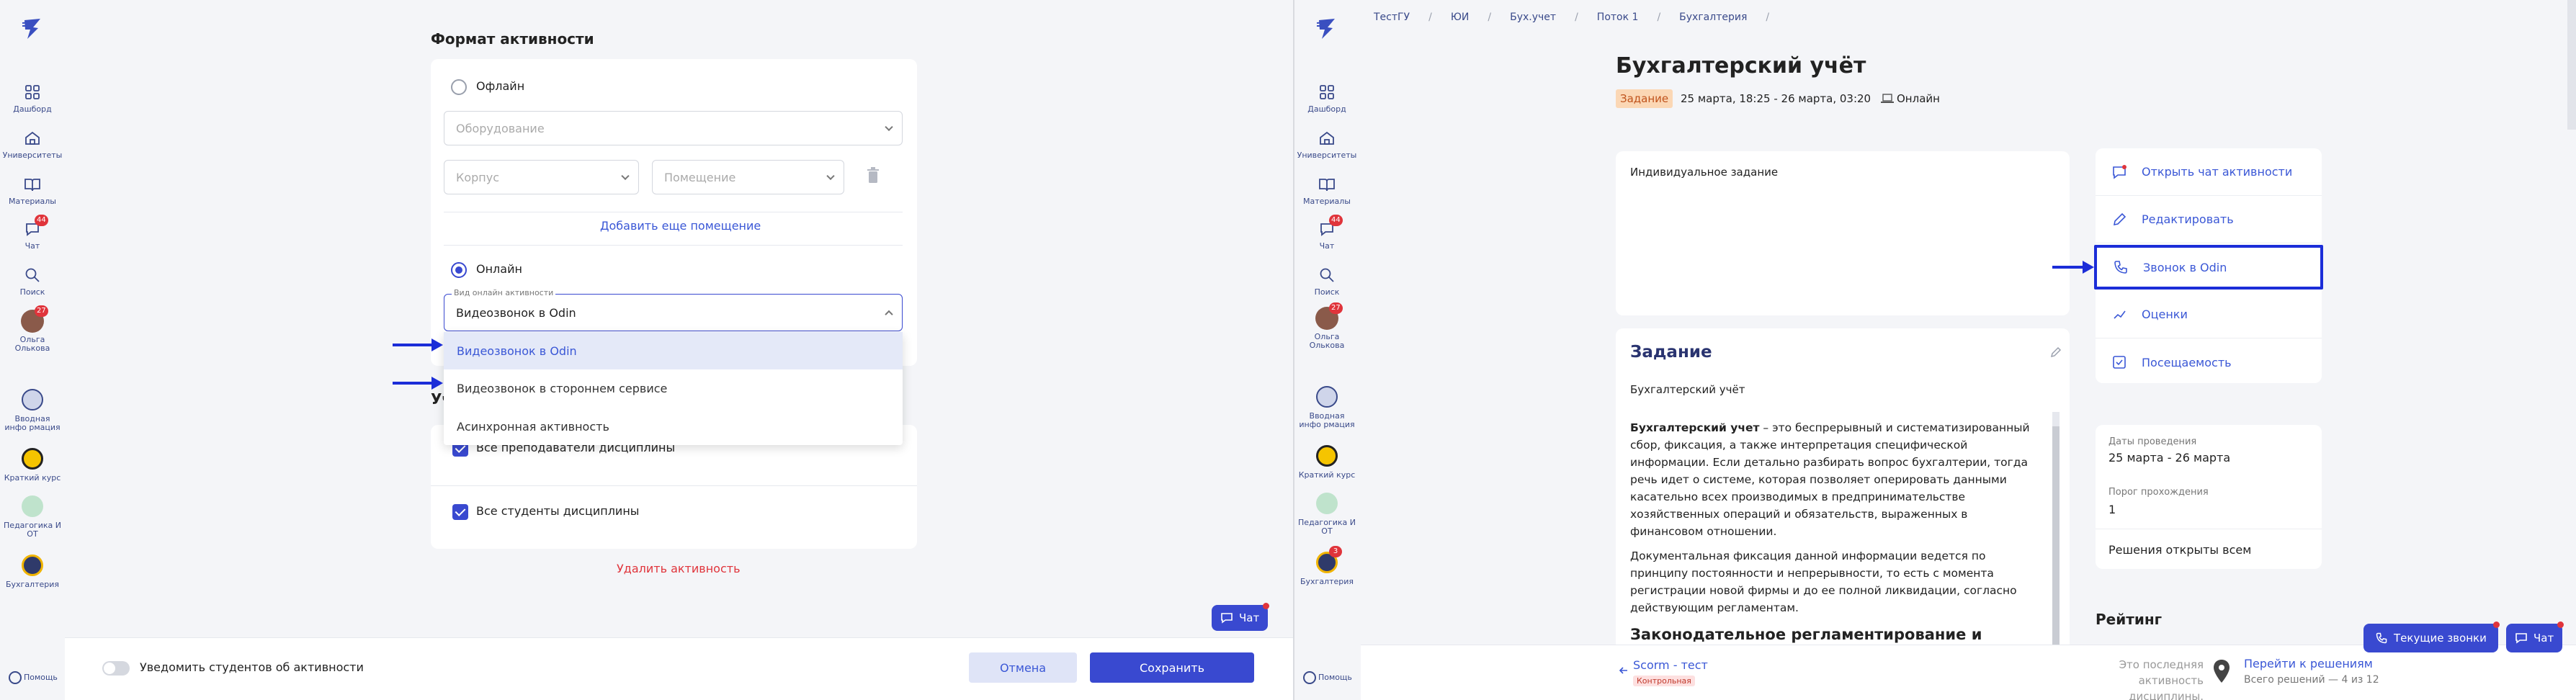 The width and height of the screenshot is (2576, 700). What do you see at coordinates (673, 426) in the screenshot?
I see `dropdown-option-async: Асинхронная активность` at bounding box center [673, 426].